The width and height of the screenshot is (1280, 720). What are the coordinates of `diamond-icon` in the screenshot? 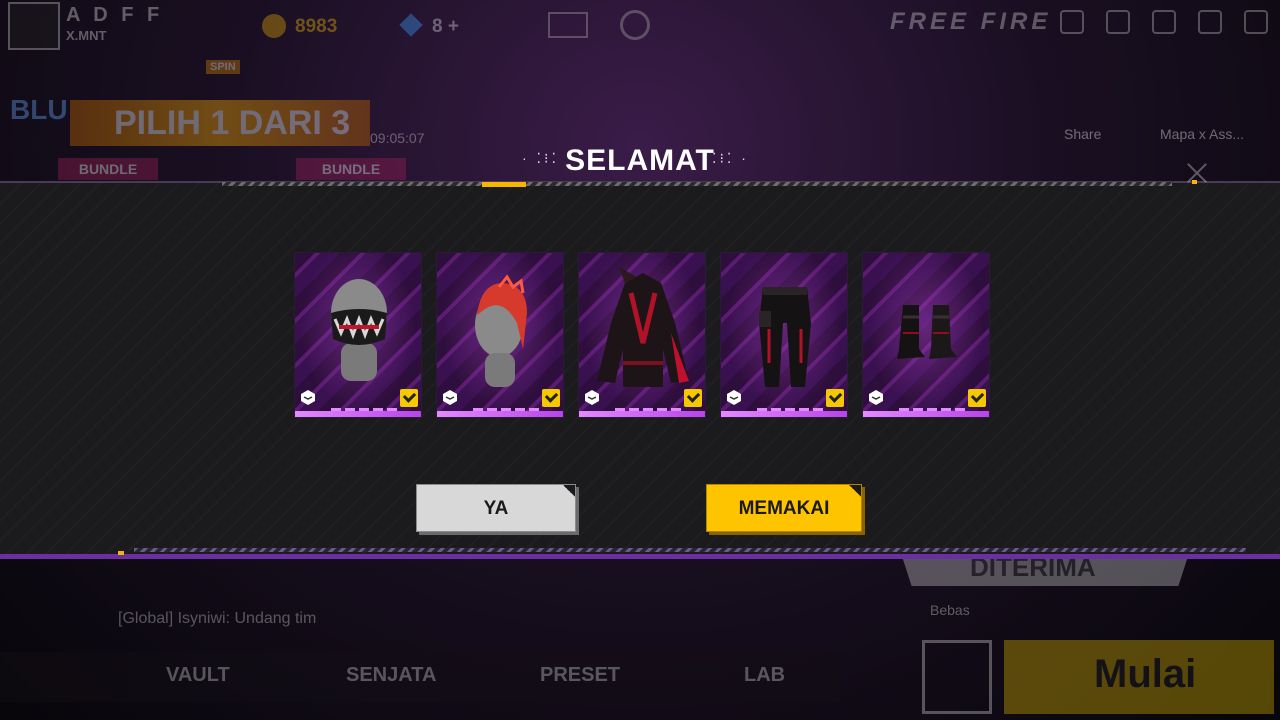 It's located at (411, 25).